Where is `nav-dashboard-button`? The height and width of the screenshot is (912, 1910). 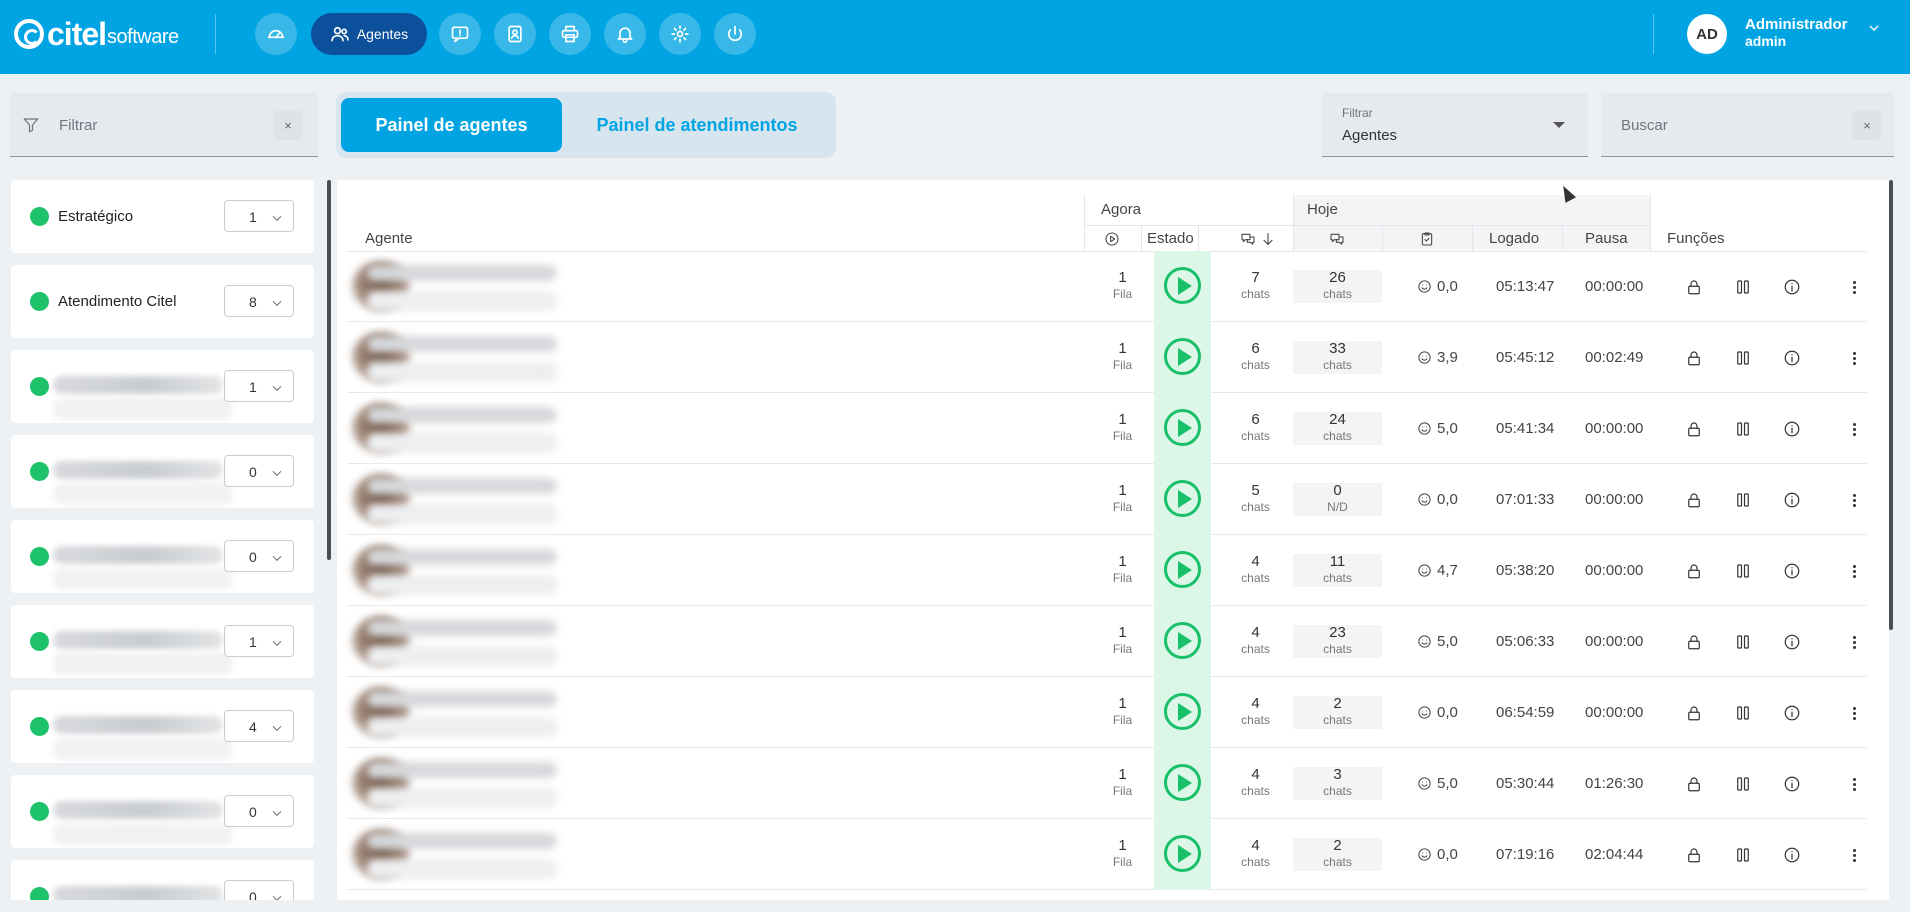
nav-dashboard-button is located at coordinates (276, 34).